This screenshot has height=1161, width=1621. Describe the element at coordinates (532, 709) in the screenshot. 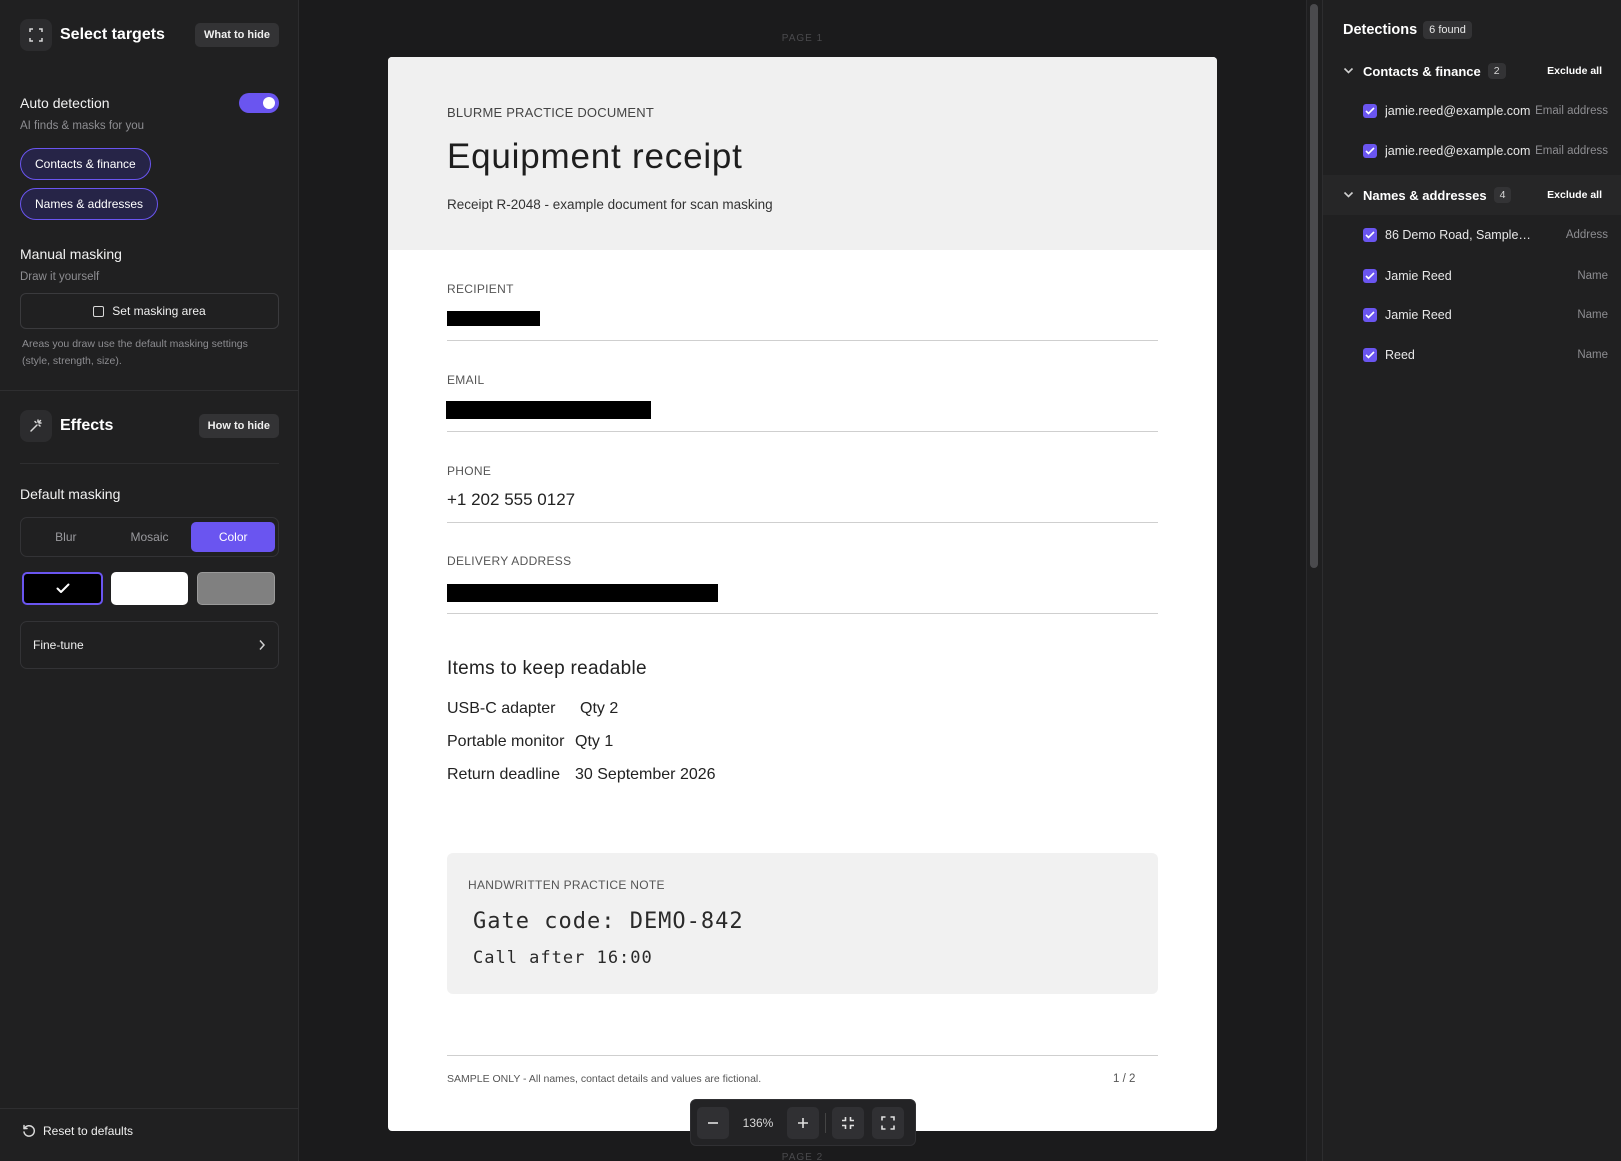

I see `item-row: USB-C adapter Qty 2` at that location.